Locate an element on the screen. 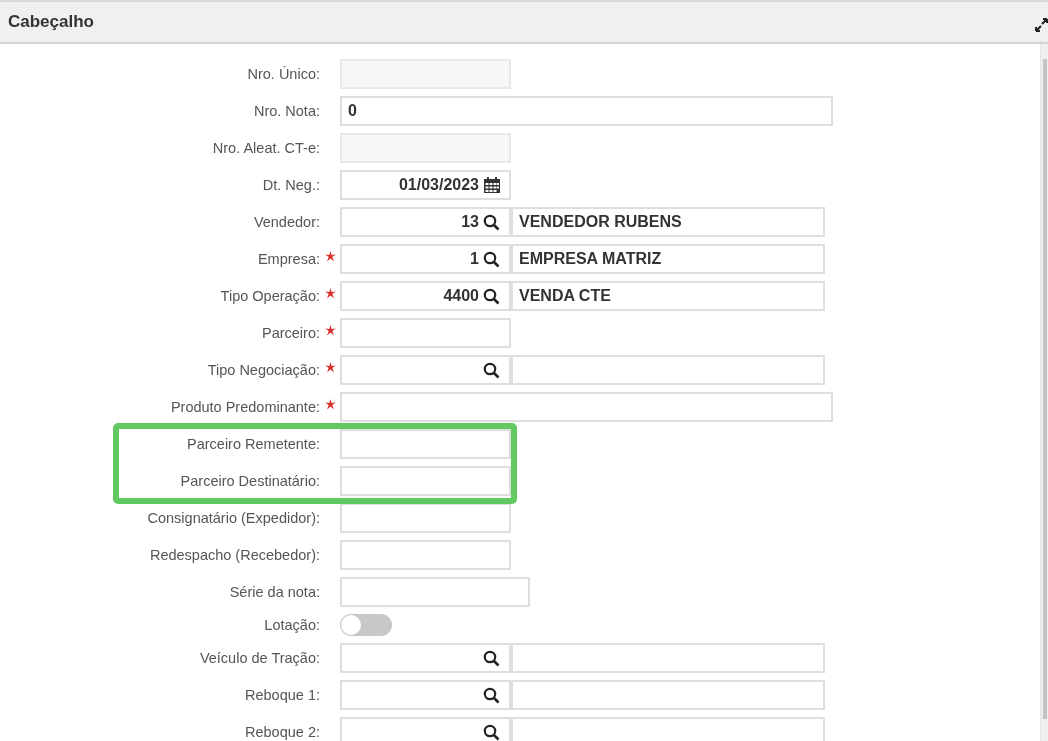 The width and height of the screenshot is (1048, 741). field-label: Parceiro: is located at coordinates (290, 333).